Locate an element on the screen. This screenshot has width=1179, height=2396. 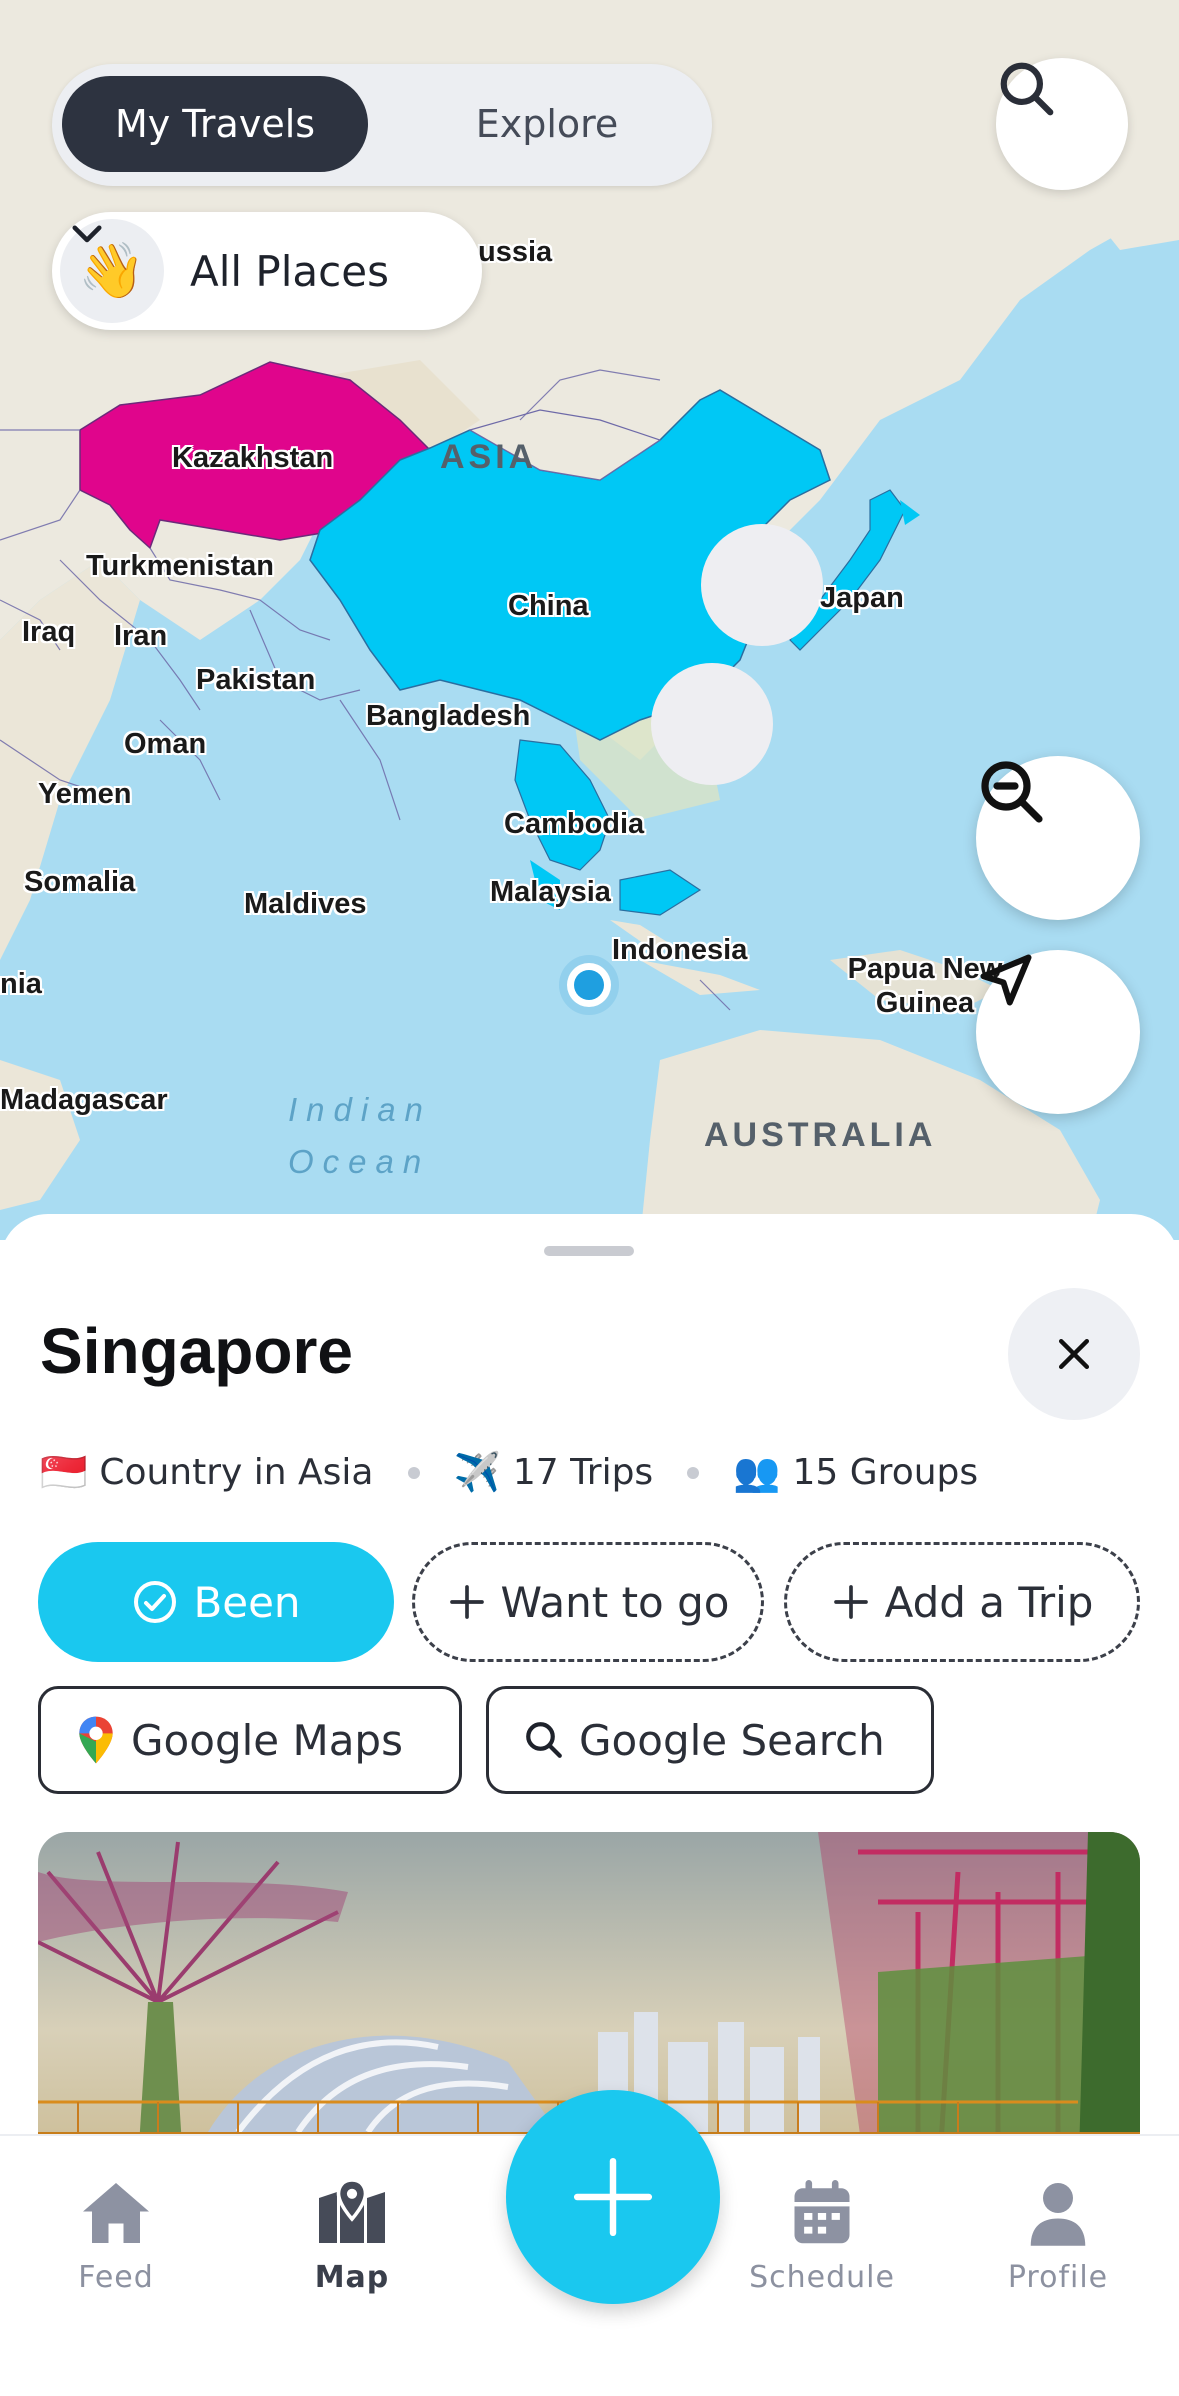
map-icon is located at coordinates (352, 2211).